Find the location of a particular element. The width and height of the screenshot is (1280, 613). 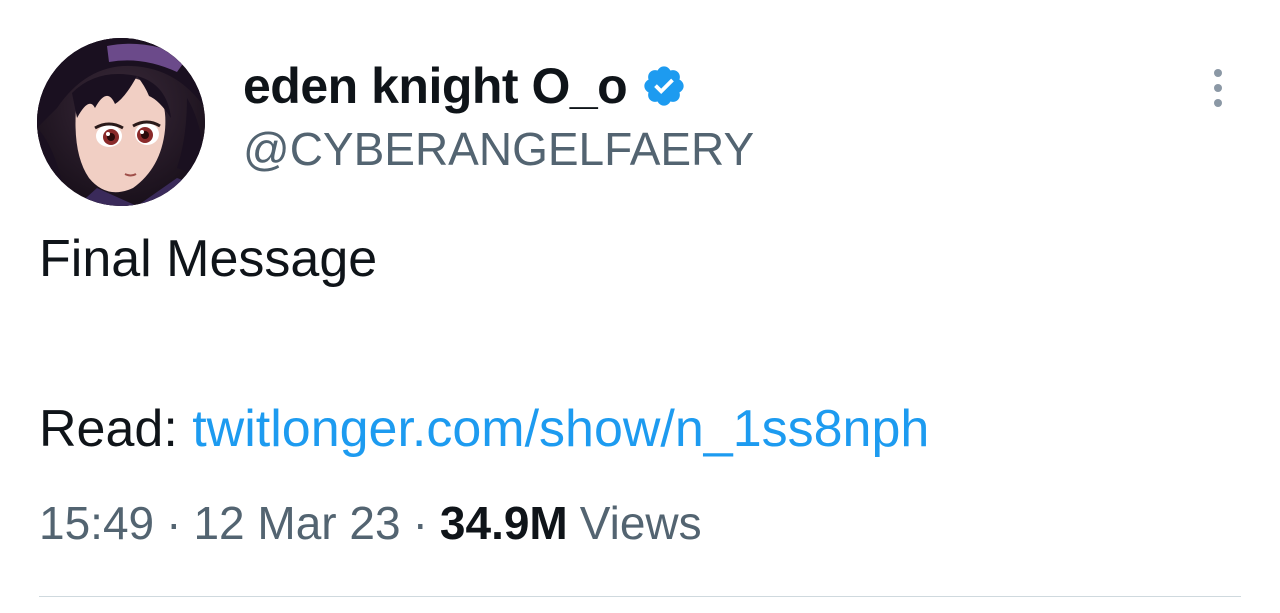

divider is located at coordinates (640, 596).